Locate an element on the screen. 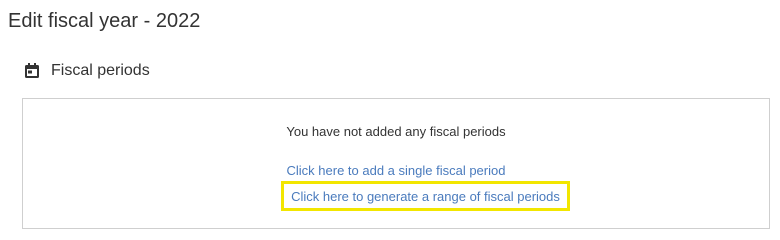  section-header: Fiscal periods is located at coordinates (86, 71).